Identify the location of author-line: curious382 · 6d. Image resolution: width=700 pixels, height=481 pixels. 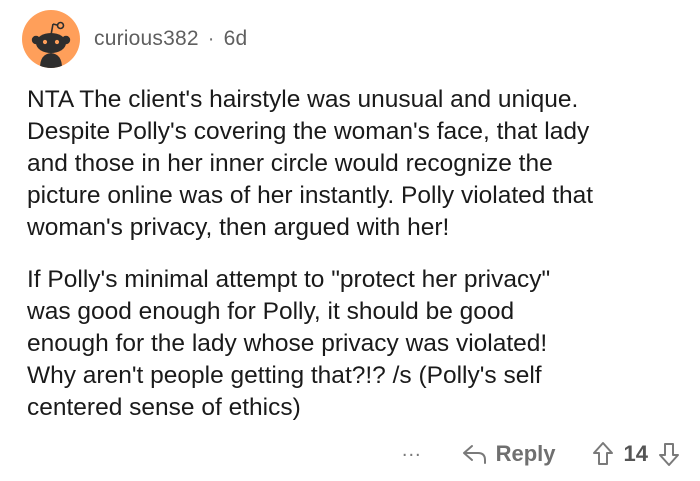
(170, 39).